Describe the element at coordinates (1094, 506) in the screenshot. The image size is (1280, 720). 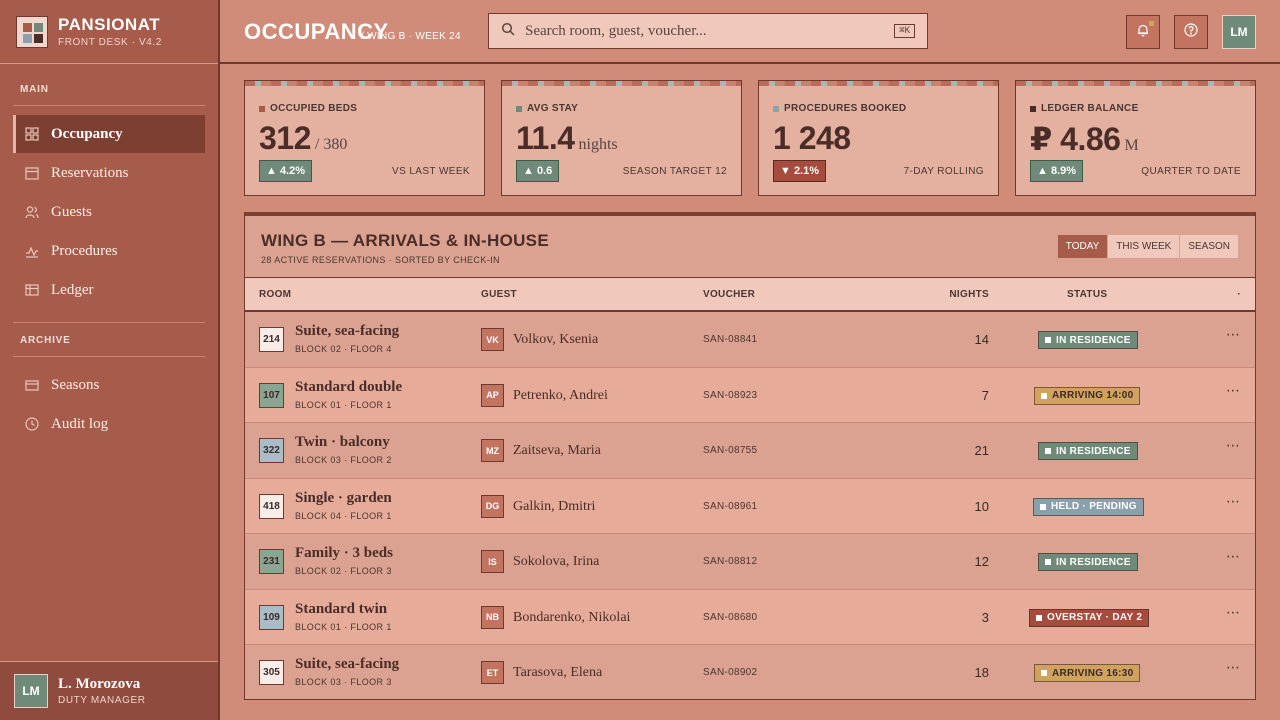
I see `status-label: HELD · PENDING` at that location.